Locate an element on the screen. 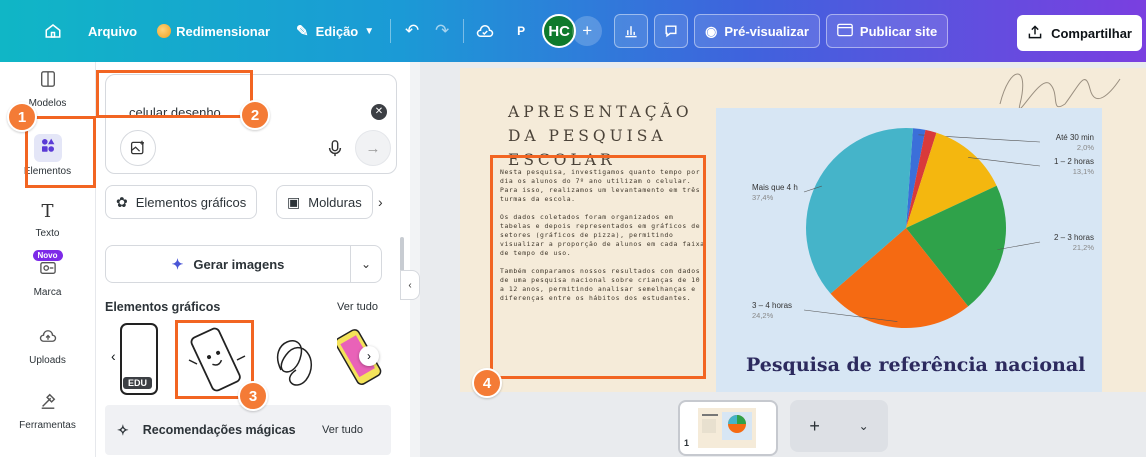 This screenshot has height=457, width=1146. rail-item-ferramentas: Ferramentas is located at coordinates (47, 411).